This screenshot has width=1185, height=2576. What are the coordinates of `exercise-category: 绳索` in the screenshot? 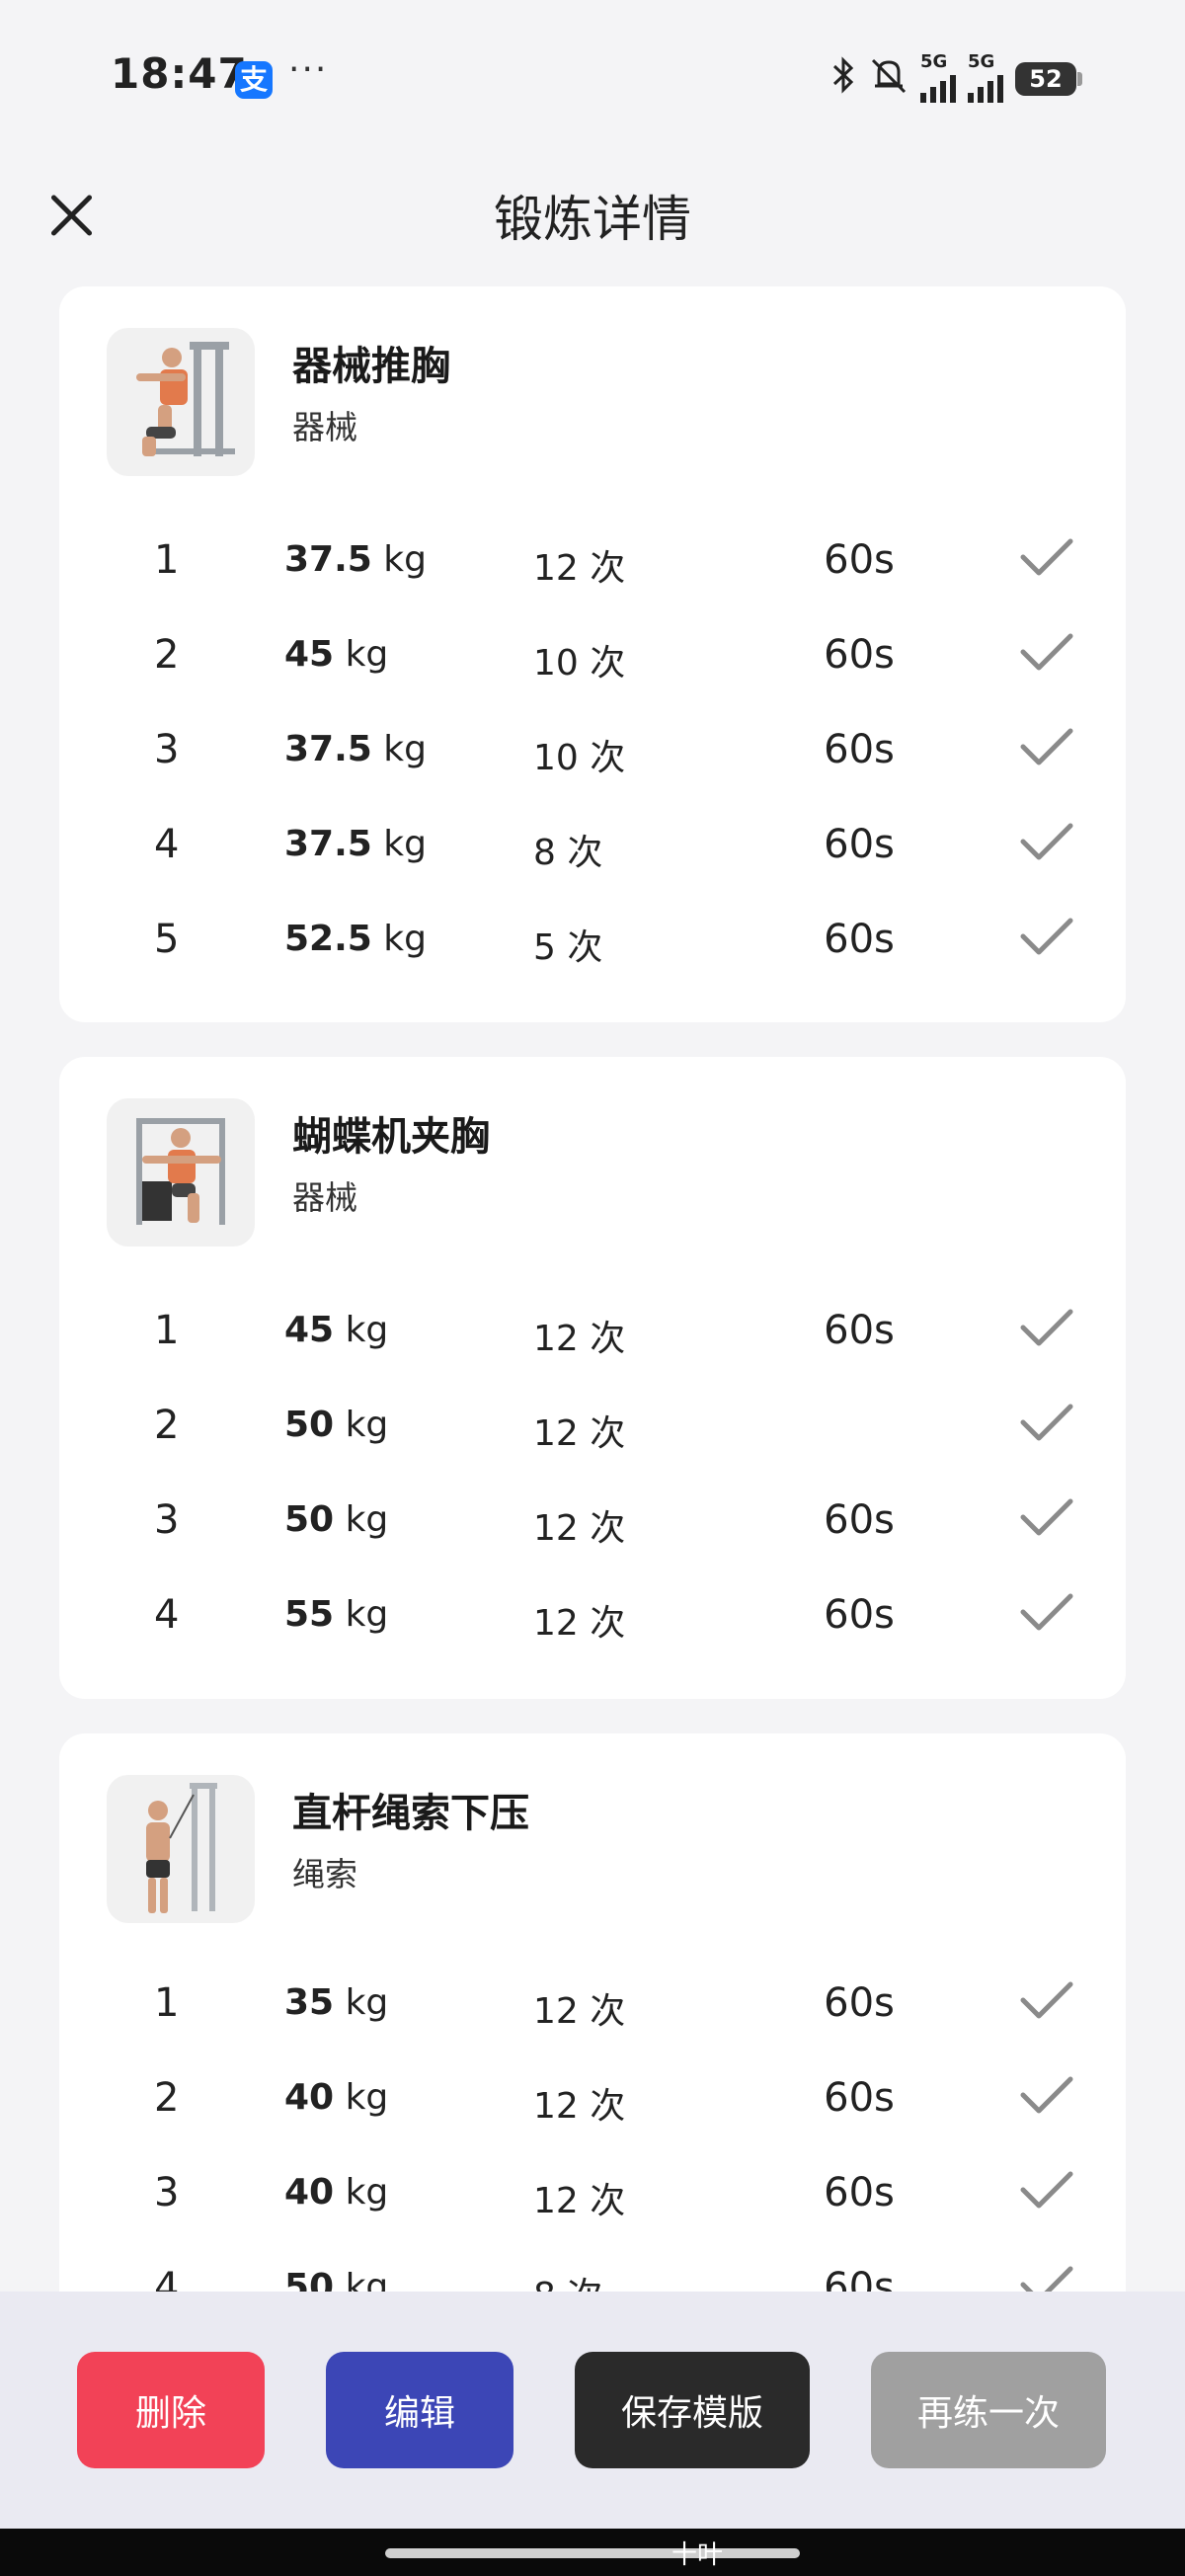 It's located at (325, 1874).